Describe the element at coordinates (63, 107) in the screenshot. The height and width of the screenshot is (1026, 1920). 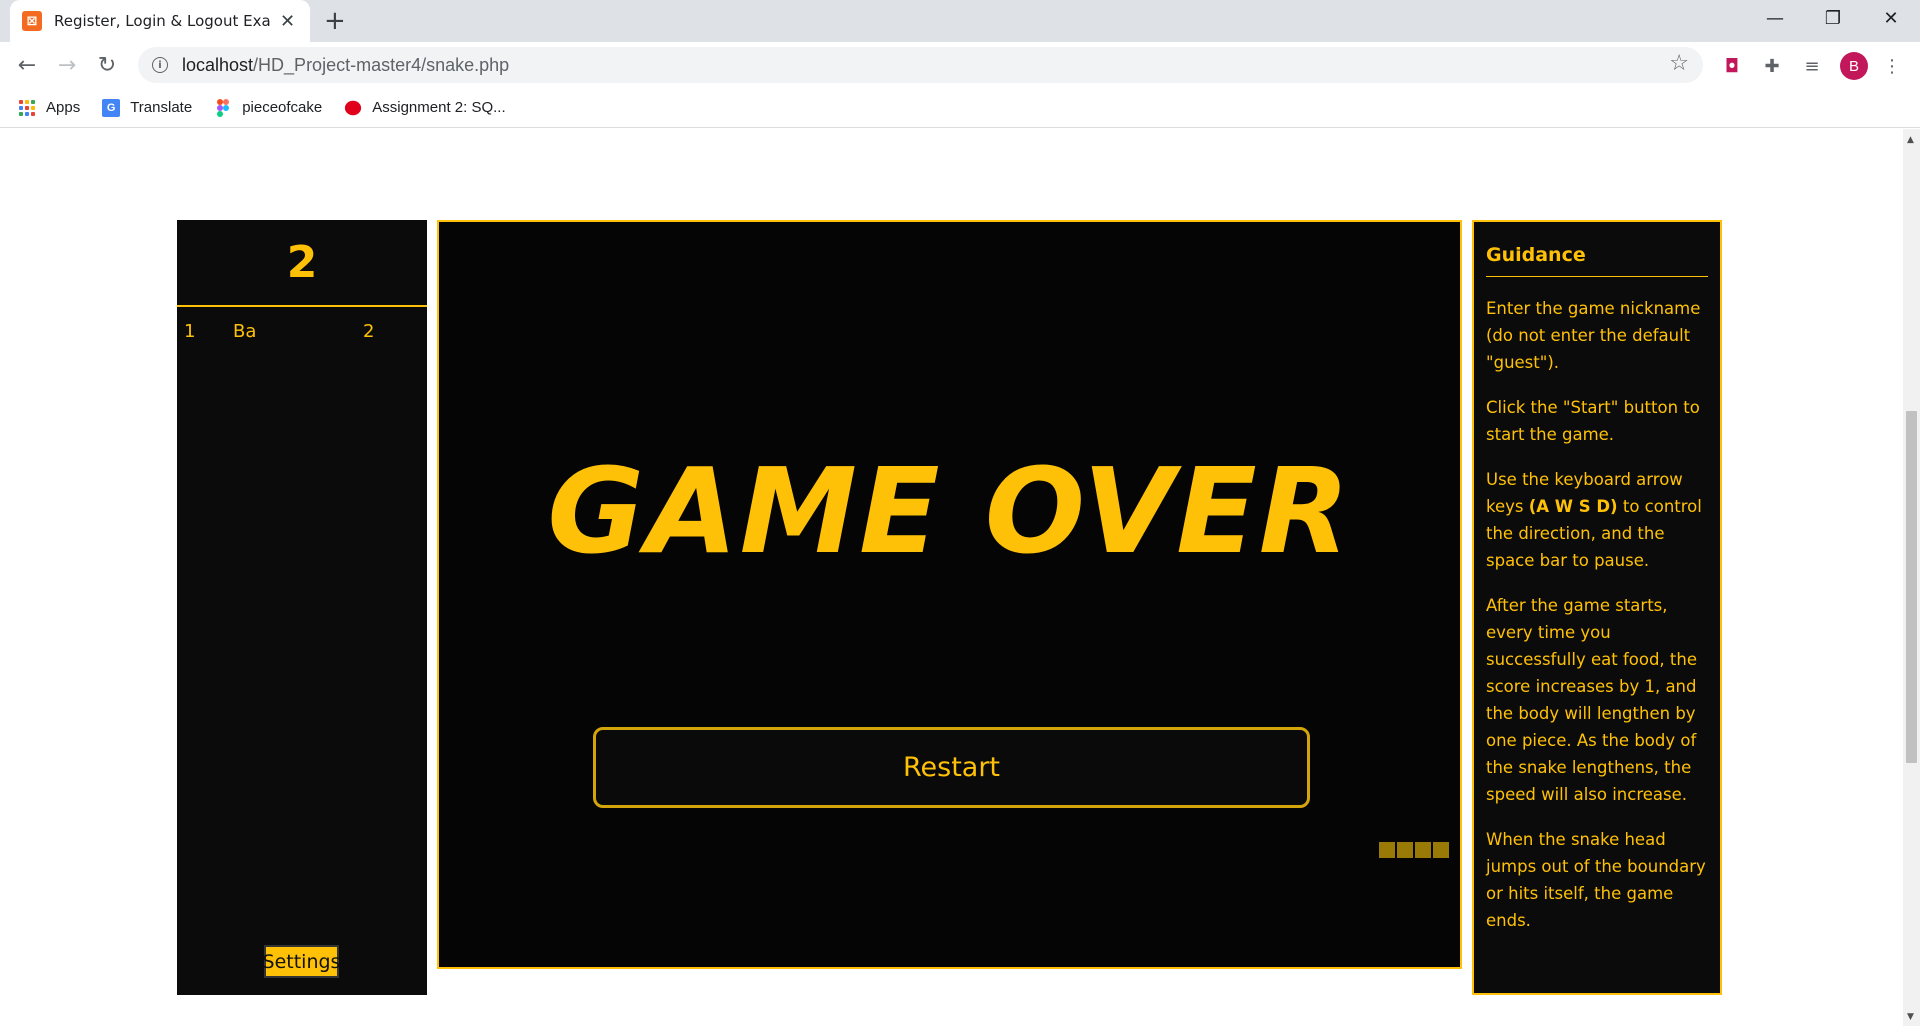
I see `bookmark-label: Apps` at that location.